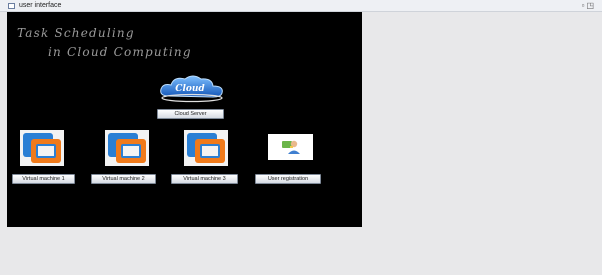 The height and width of the screenshot is (275, 602). Describe the element at coordinates (204, 179) in the screenshot. I see `virtual-machine-3-button: Virtual machine 3` at that location.